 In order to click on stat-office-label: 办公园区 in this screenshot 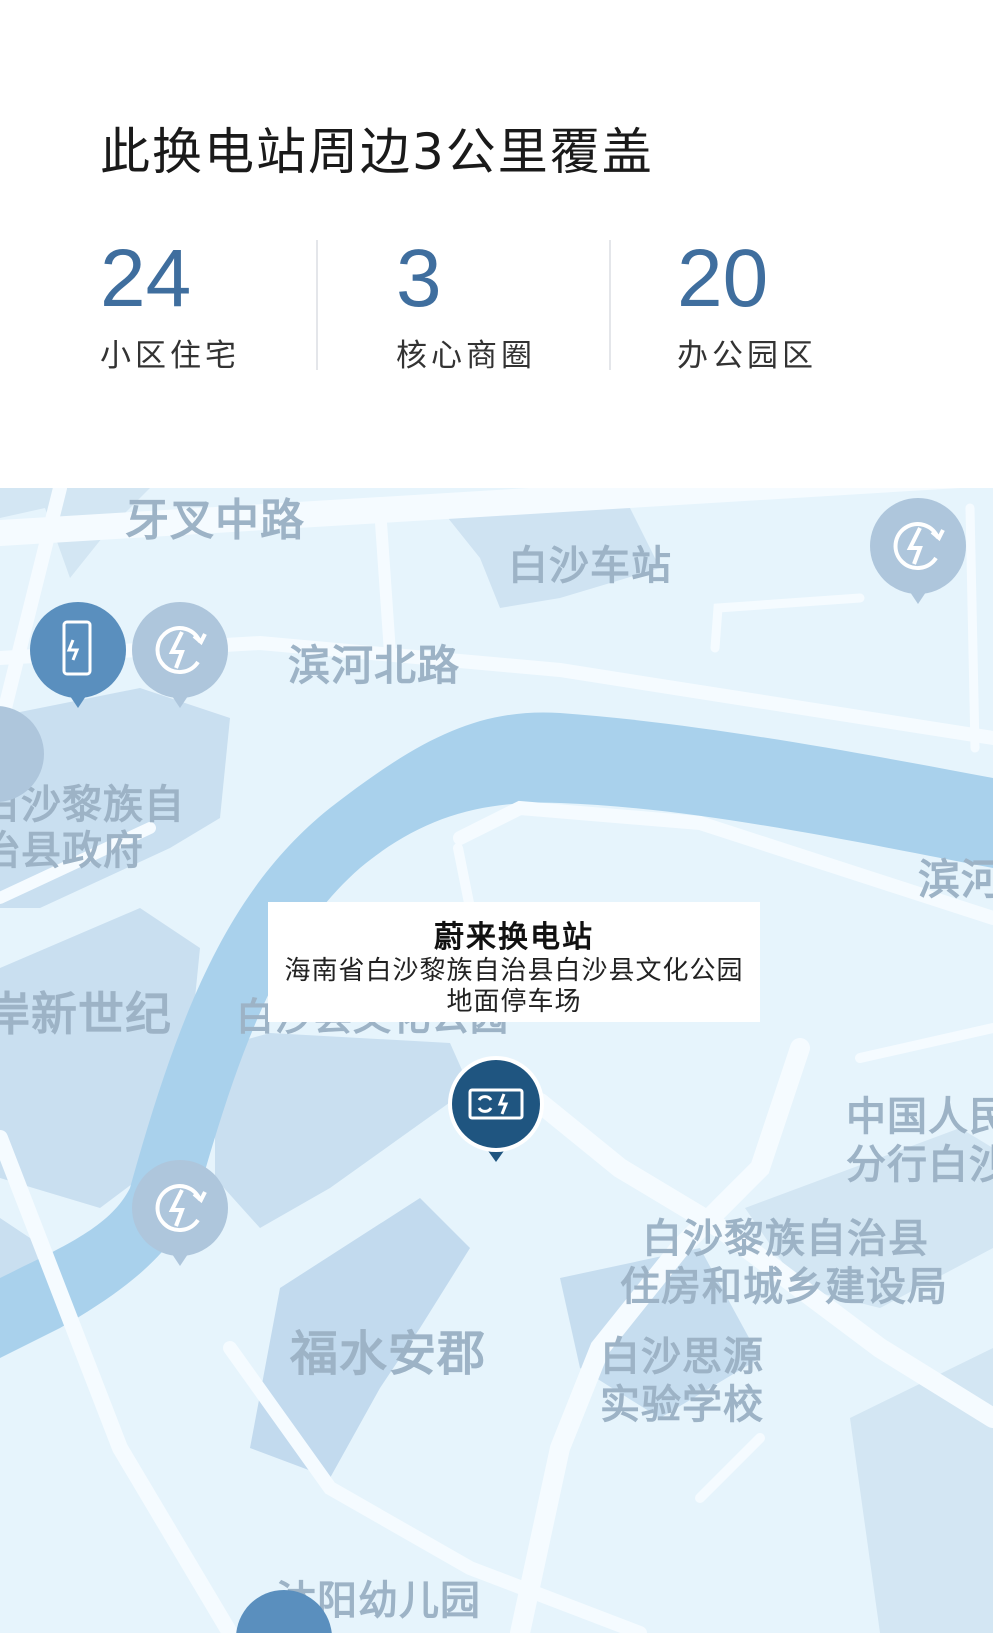, I will do `click(747, 356)`.